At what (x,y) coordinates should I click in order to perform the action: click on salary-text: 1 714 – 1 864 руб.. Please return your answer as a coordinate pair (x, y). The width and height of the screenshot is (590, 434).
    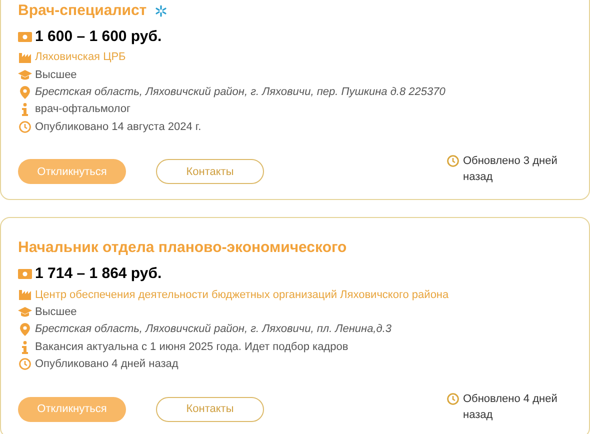
    Looking at the image, I should click on (98, 274).